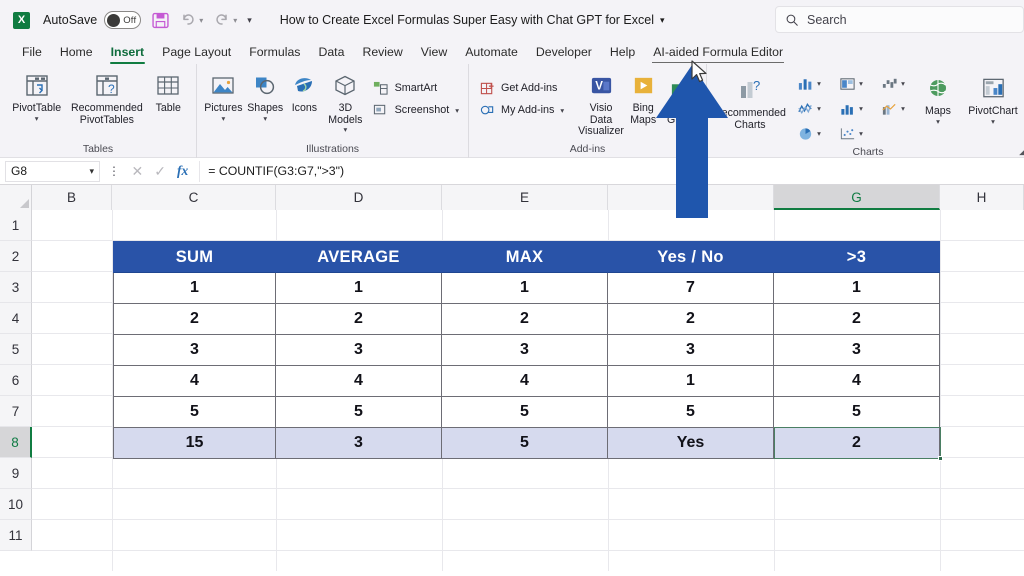 The image size is (1024, 576). I want to click on name-box: G8 ▾, so click(52, 171).